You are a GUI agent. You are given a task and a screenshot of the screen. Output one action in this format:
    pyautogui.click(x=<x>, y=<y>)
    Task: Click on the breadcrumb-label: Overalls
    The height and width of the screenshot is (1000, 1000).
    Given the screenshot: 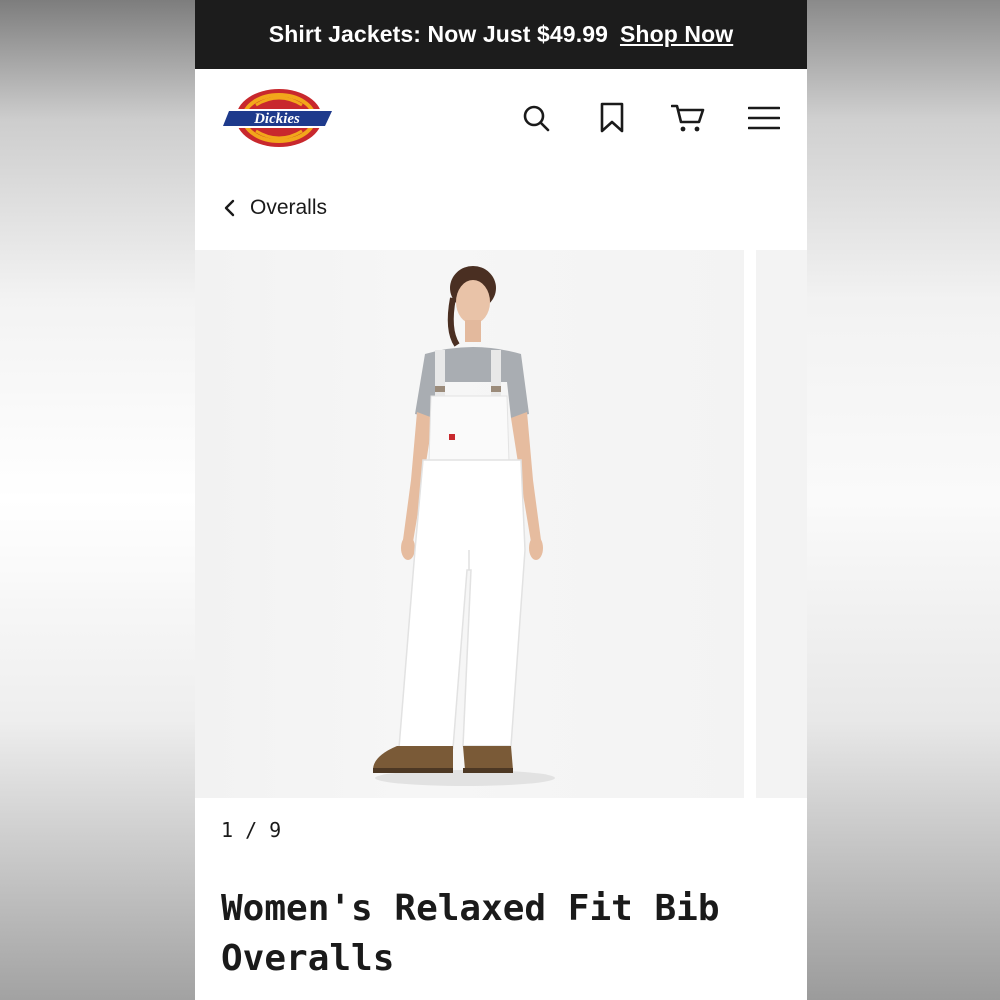 What is the action you would take?
    pyautogui.click(x=289, y=207)
    